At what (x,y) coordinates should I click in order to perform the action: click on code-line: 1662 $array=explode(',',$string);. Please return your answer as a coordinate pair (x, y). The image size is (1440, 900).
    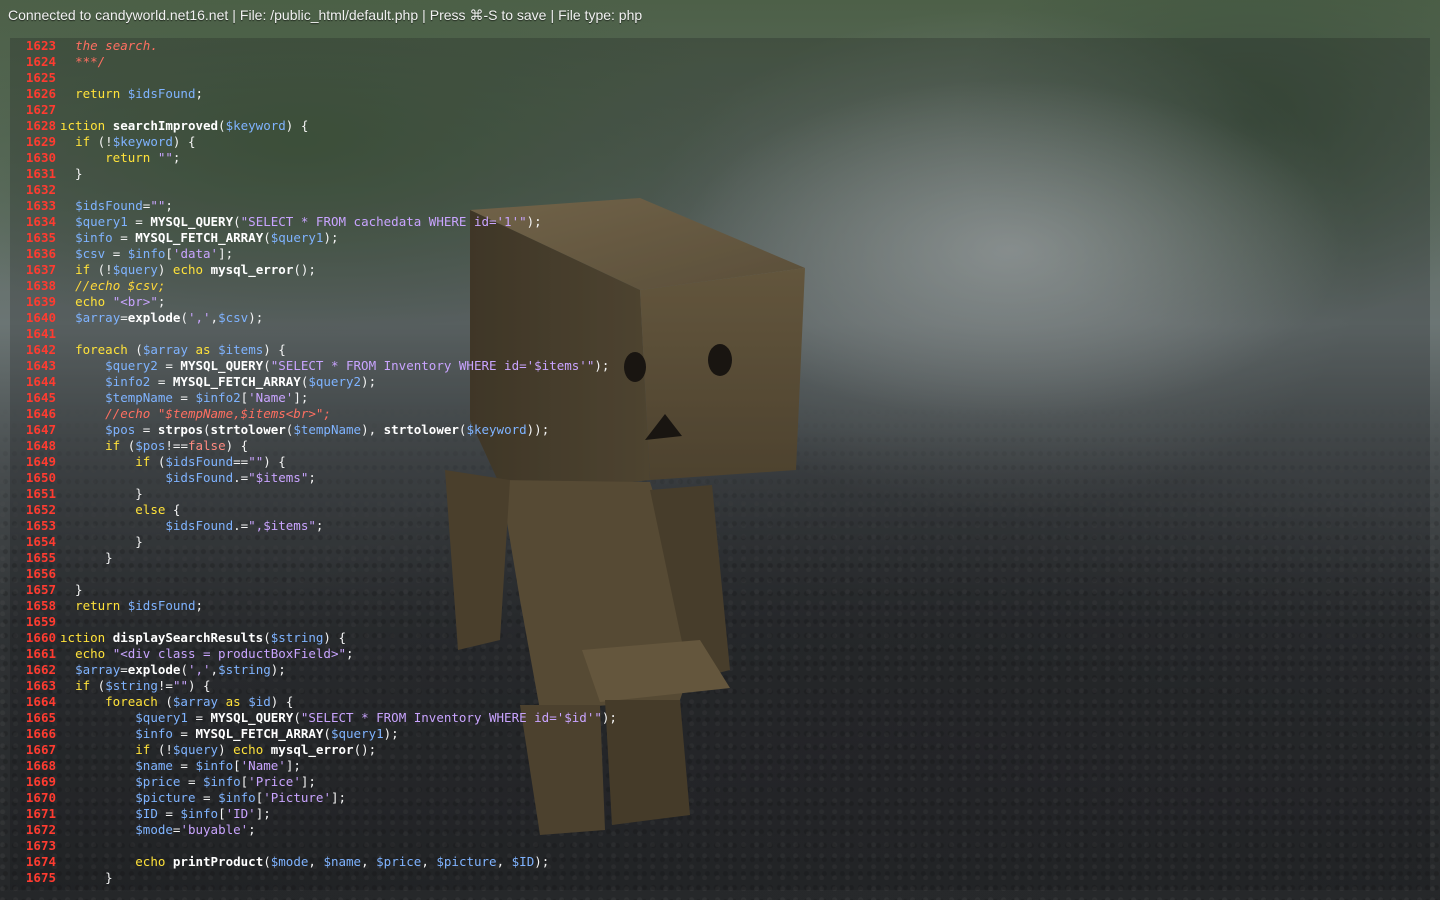
    Looking at the image, I should click on (720, 670).